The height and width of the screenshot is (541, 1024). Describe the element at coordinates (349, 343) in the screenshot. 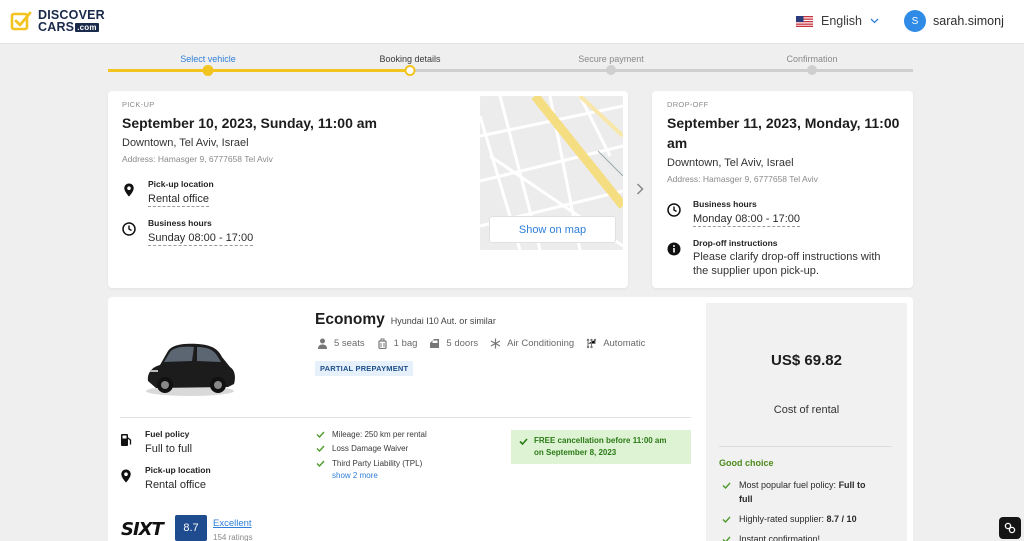

I see `seats-label: 5 seats` at that location.